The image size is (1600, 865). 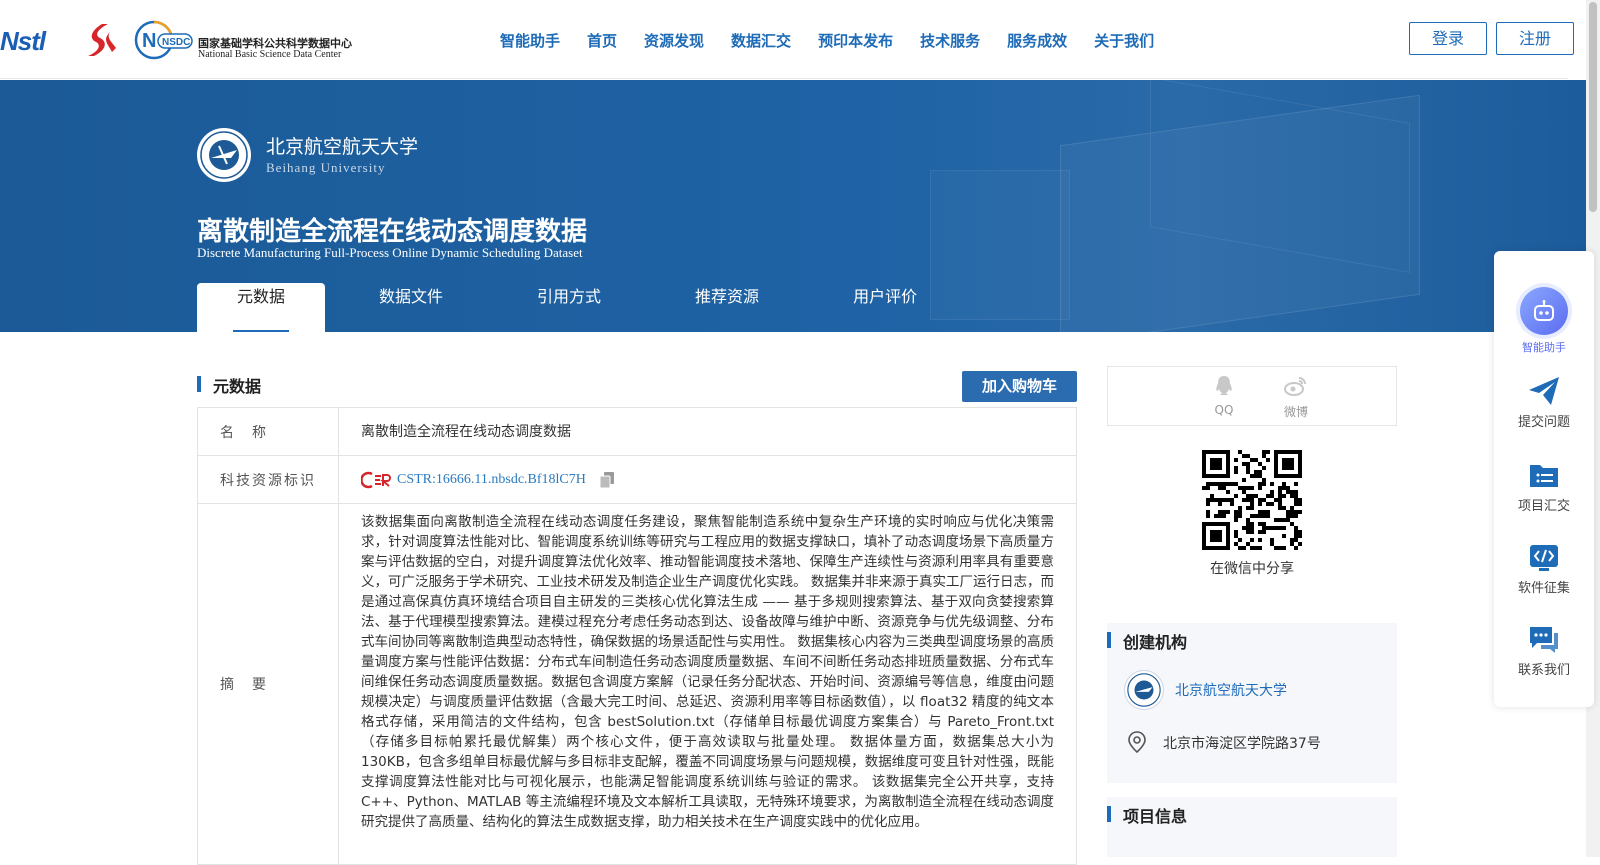 I want to click on tab-metadata: 元数据, so click(x=261, y=307).